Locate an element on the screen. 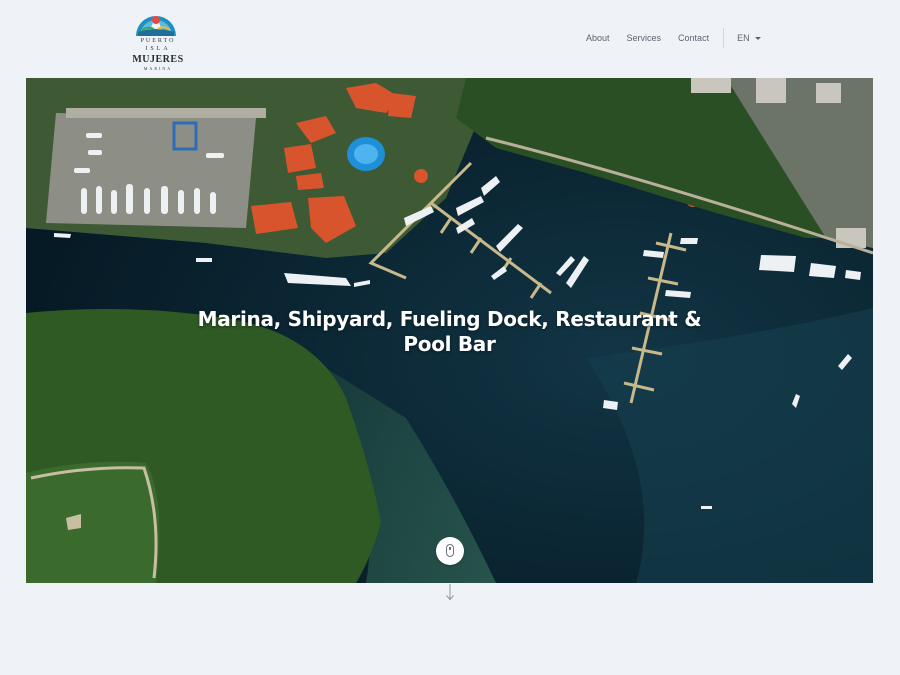 The height and width of the screenshot is (675, 900). language-selector: EN is located at coordinates (749, 38).